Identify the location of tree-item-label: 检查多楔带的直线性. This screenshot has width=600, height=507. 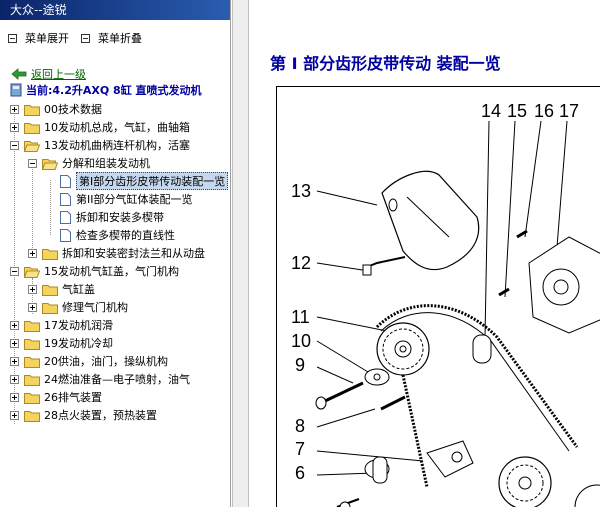
(125, 235).